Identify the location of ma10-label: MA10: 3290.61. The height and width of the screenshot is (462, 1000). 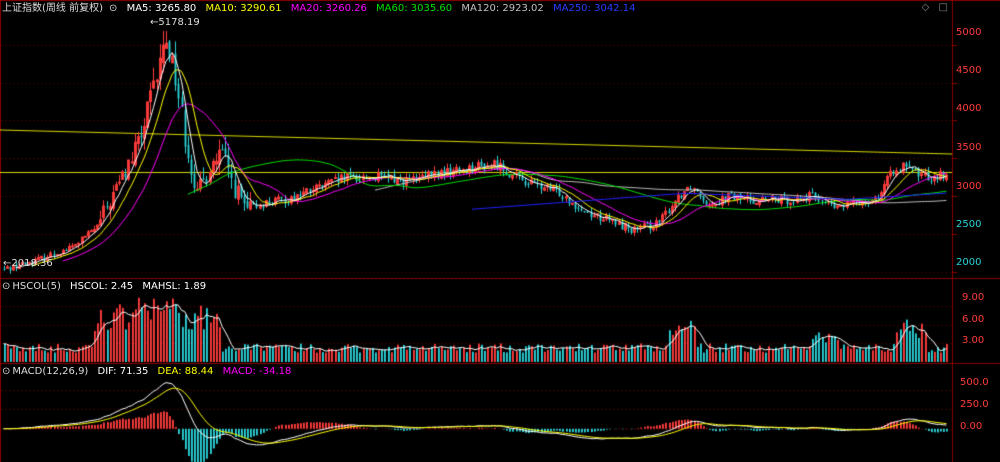
(243, 8).